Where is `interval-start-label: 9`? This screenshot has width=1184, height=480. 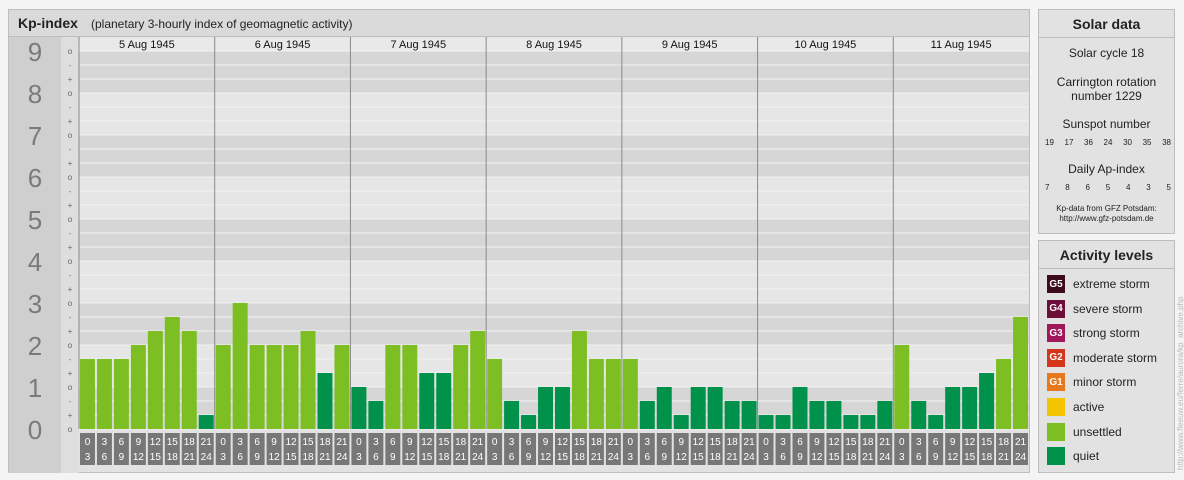
interval-start-label: 9 is located at coordinates (681, 442).